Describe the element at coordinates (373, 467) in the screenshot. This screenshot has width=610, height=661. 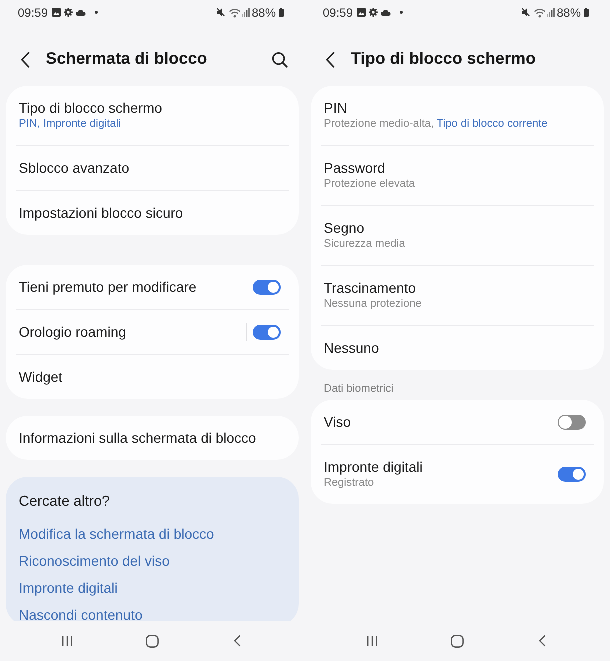
I see `setting-label: Impronte digitali` at that location.